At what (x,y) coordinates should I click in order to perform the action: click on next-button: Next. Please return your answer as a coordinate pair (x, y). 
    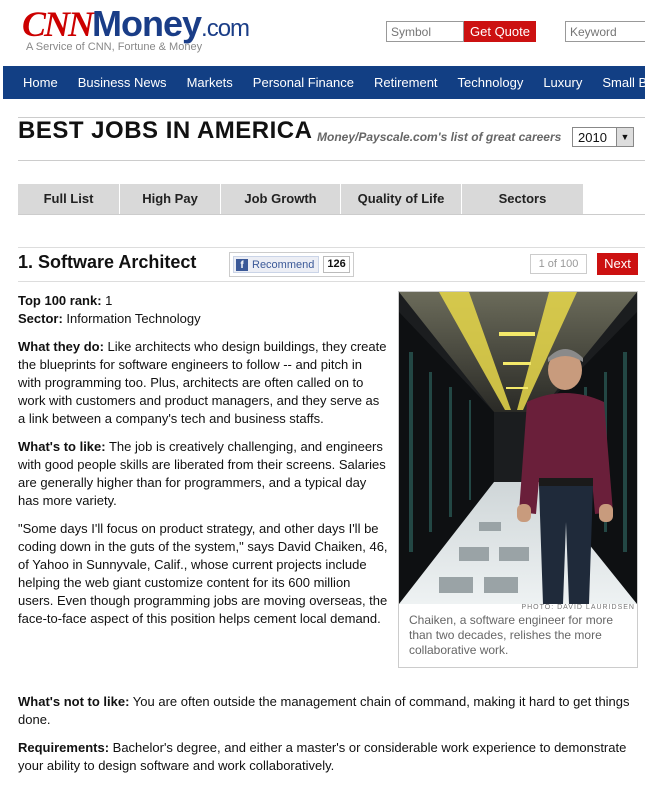
    Looking at the image, I should click on (617, 264).